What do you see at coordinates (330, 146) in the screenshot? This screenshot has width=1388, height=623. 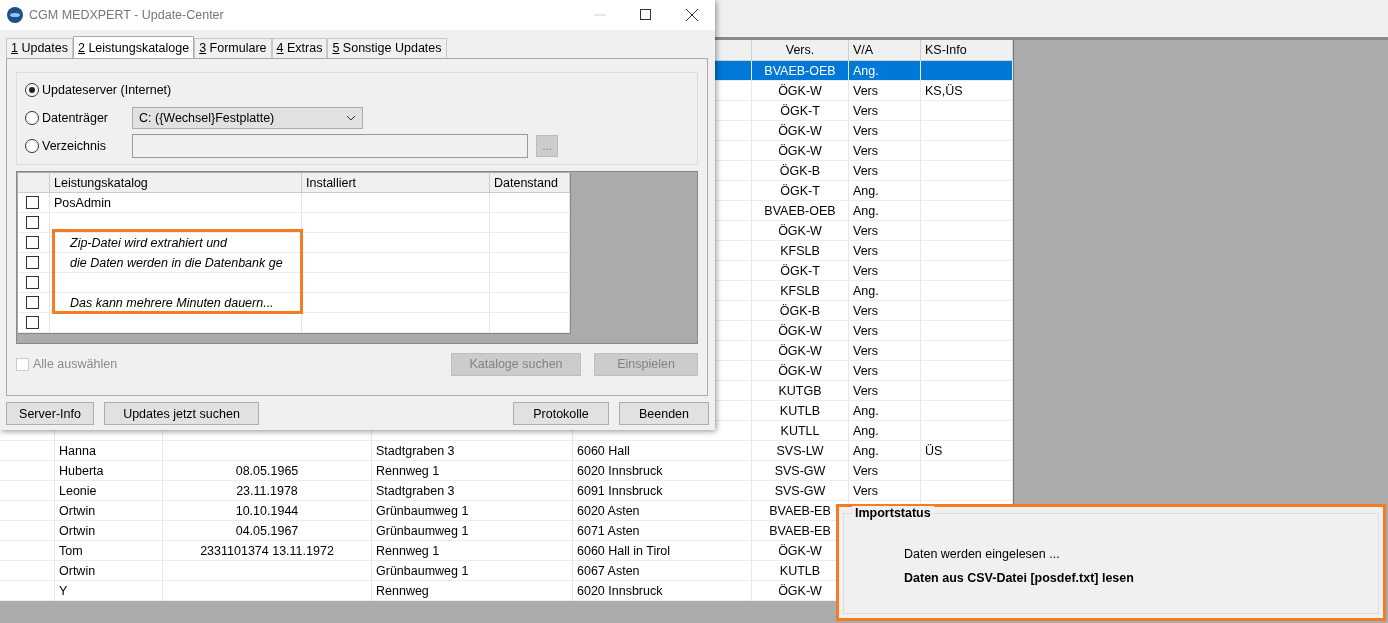 I see `path-field` at bounding box center [330, 146].